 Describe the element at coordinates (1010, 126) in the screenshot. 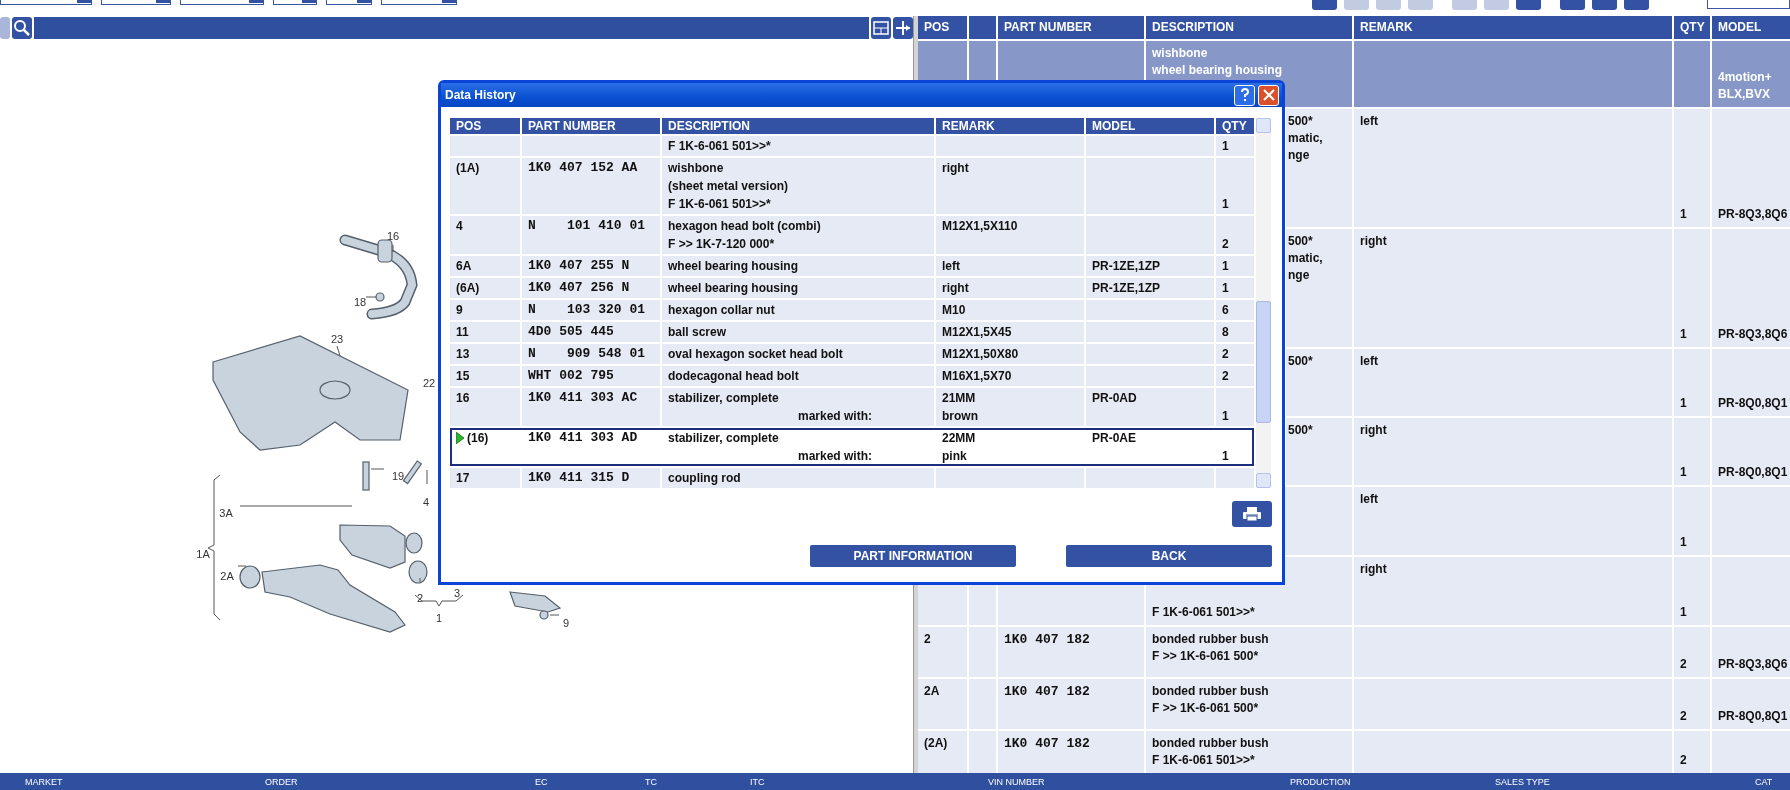

I see `column-header: REMARK` at that location.